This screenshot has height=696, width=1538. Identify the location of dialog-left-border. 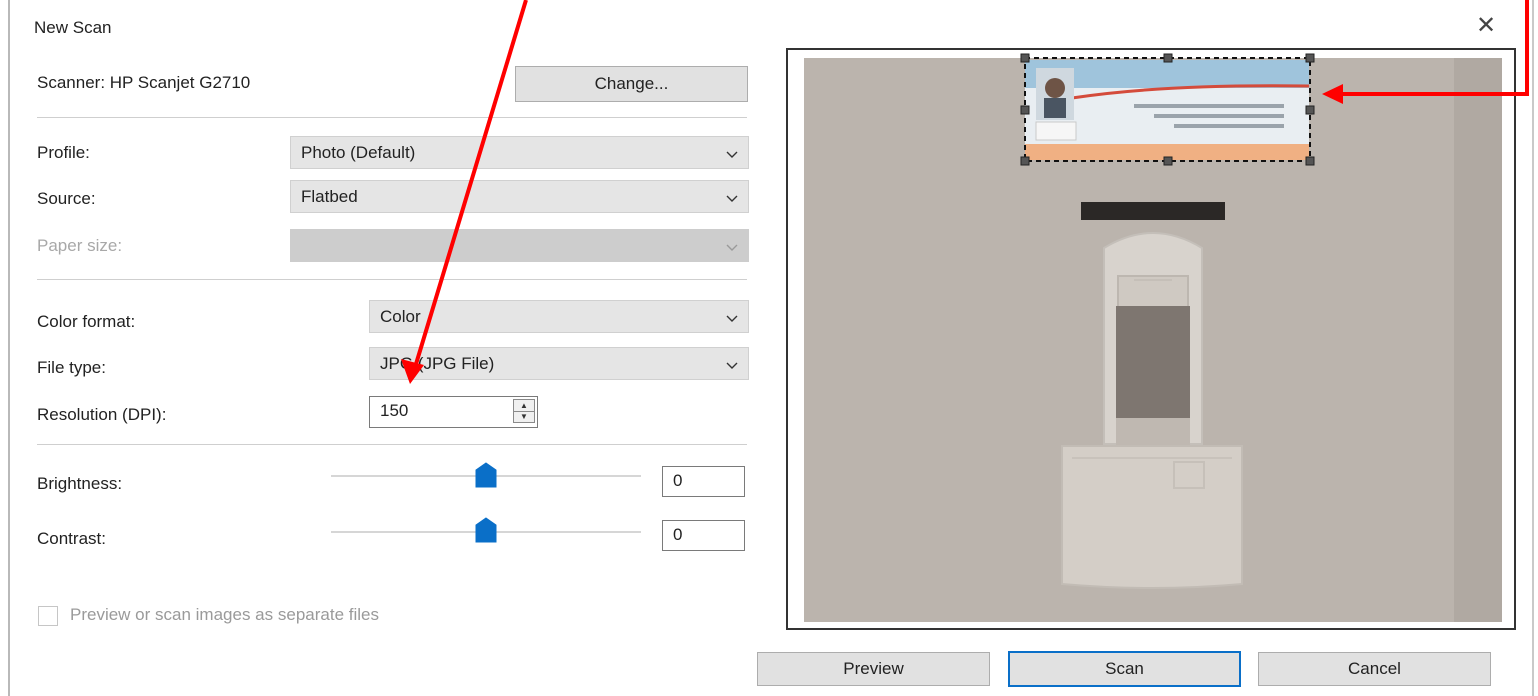
(9, 348).